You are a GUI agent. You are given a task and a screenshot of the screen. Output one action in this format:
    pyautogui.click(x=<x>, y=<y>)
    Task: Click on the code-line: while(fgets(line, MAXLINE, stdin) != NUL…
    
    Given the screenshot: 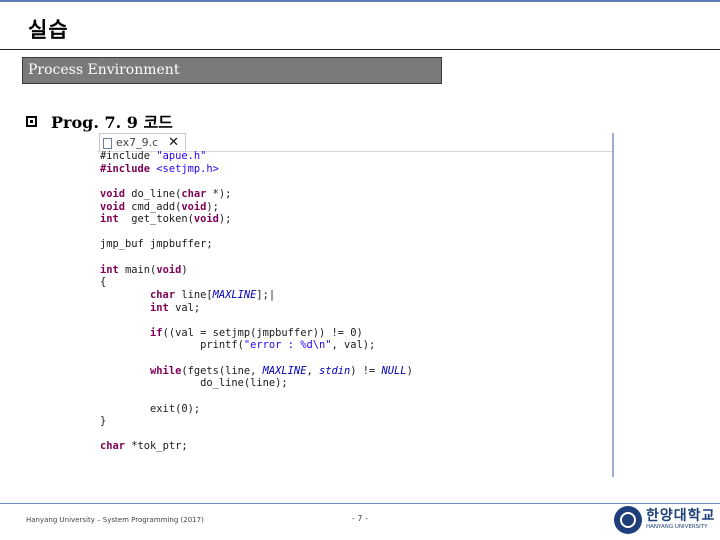 What is the action you would take?
    pyautogui.click(x=281, y=370)
    